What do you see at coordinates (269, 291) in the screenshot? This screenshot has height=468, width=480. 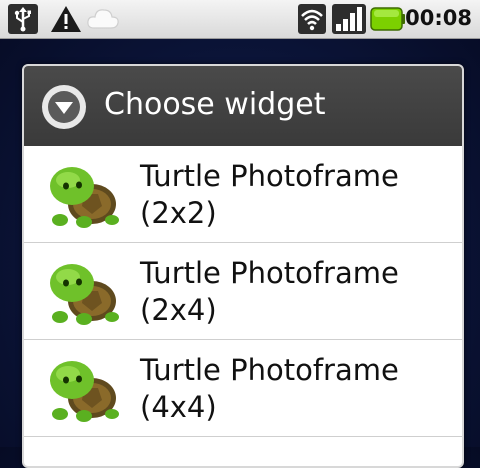 I see `widget-item-label: Turtle Photoframe (2x4)` at bounding box center [269, 291].